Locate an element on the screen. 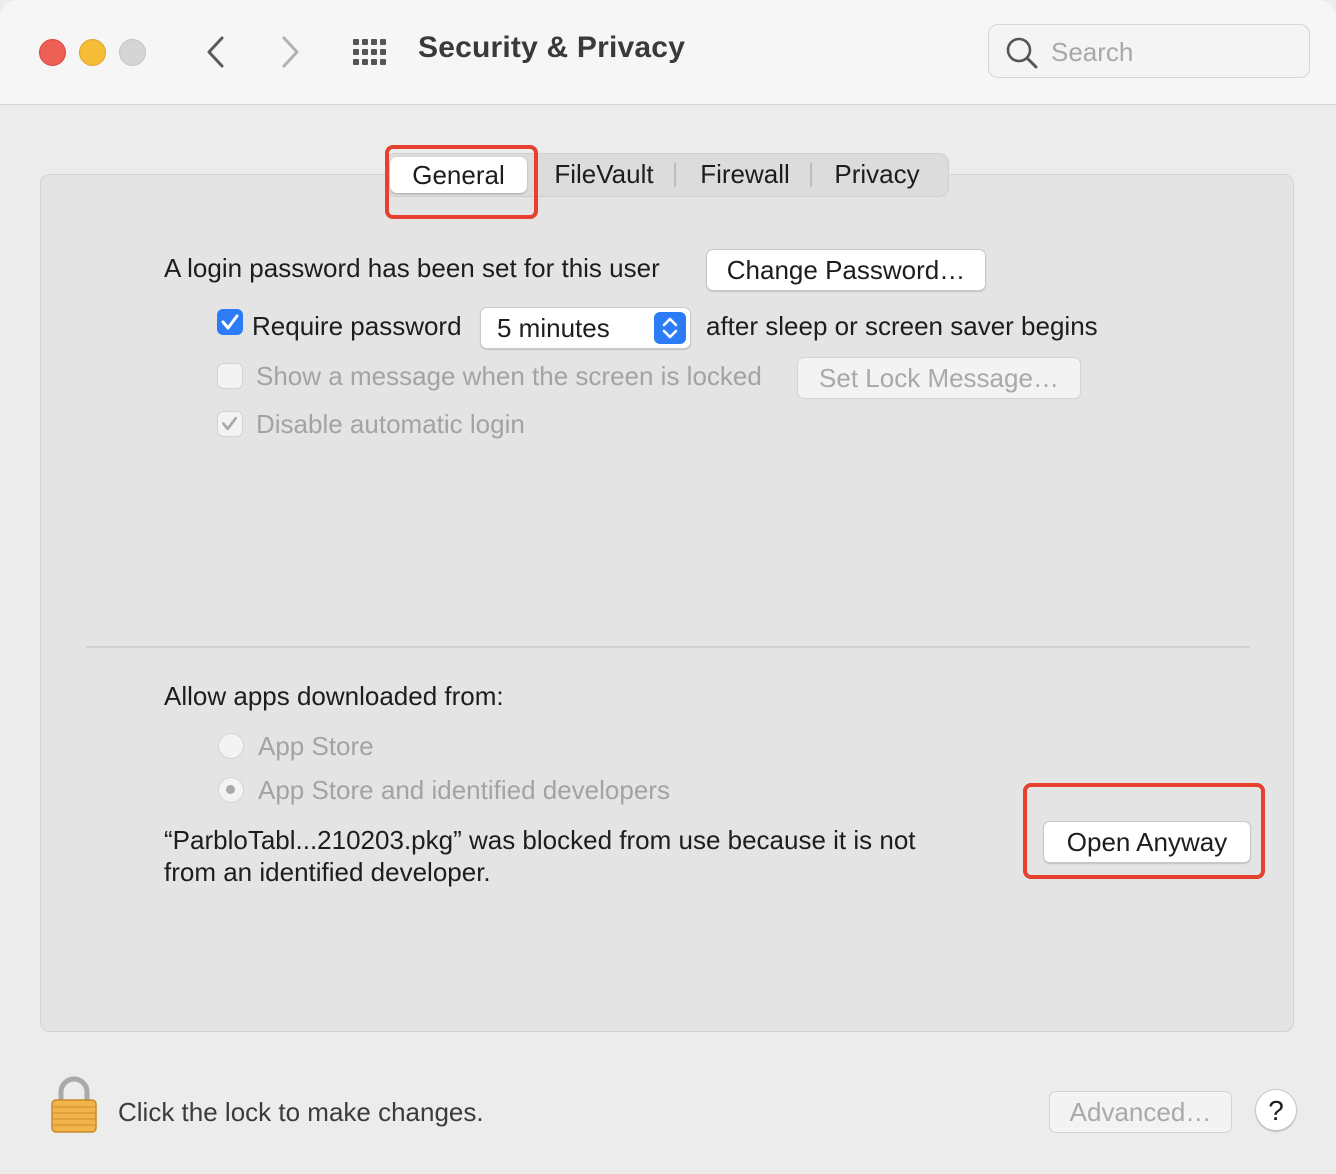 The width and height of the screenshot is (1336, 1174). require-interval-value: 5 minutes is located at coordinates (553, 328).